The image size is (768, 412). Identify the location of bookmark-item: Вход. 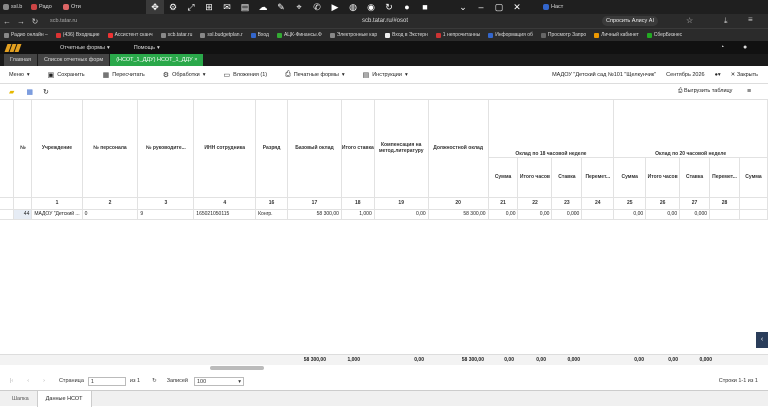
(260, 35).